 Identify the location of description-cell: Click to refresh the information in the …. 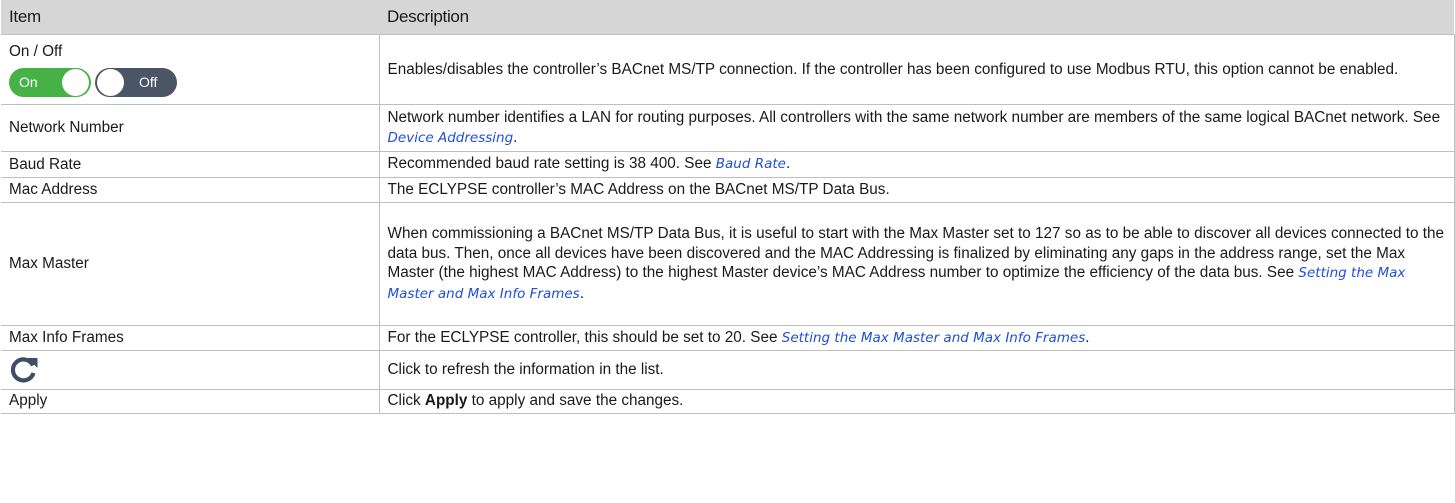
(916, 370).